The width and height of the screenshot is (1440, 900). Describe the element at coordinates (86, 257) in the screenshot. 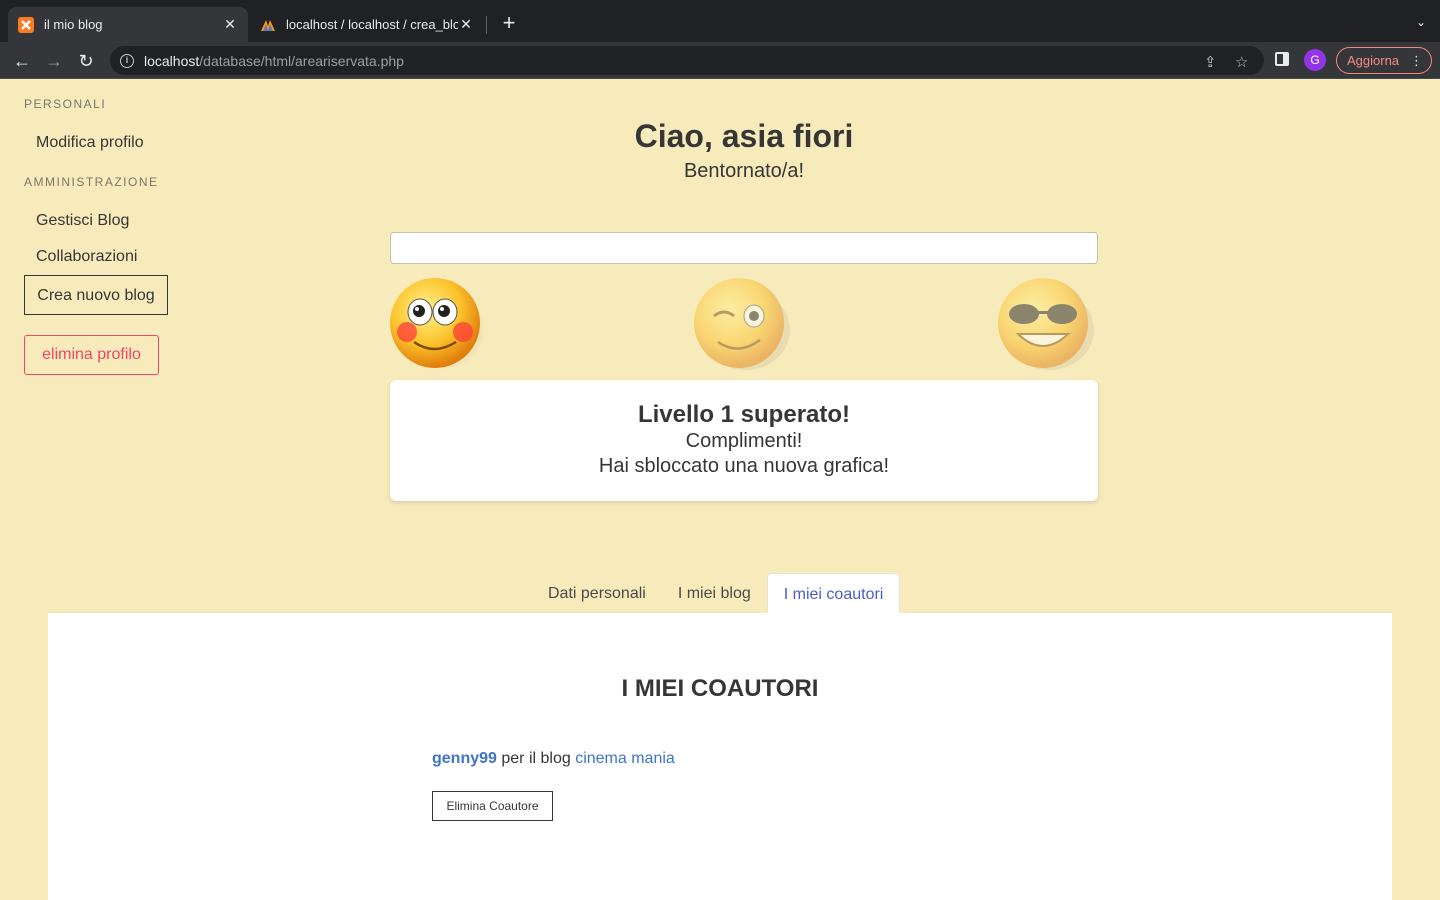

I see `sidebar-item-collaborazioni: Collaborazioni` at that location.